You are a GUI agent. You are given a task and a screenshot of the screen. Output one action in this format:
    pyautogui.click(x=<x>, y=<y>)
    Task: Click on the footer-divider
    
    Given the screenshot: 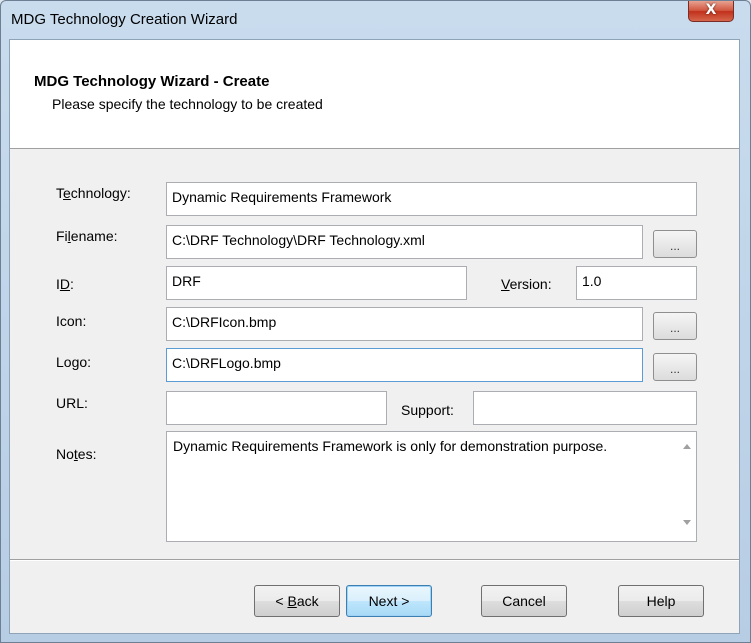 What is the action you would take?
    pyautogui.click(x=374, y=560)
    